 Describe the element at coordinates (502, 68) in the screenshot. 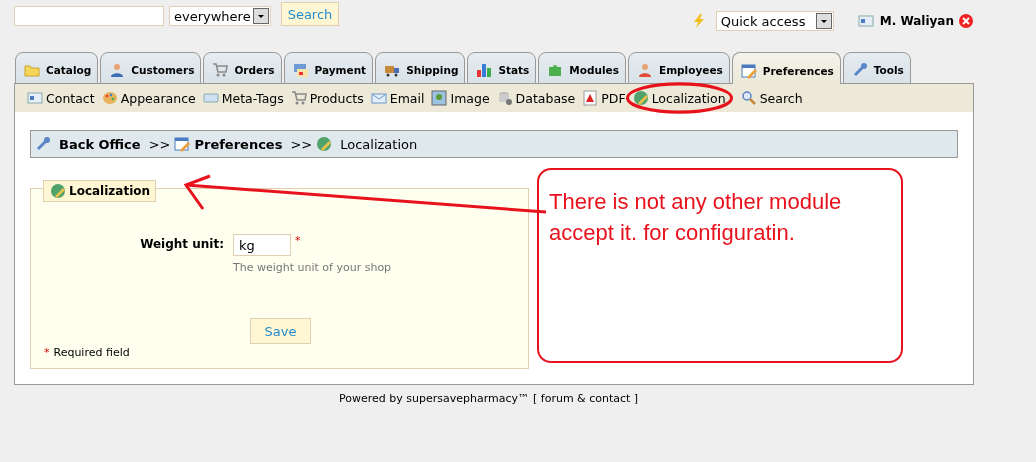

I see `nav-tab: Stats` at that location.